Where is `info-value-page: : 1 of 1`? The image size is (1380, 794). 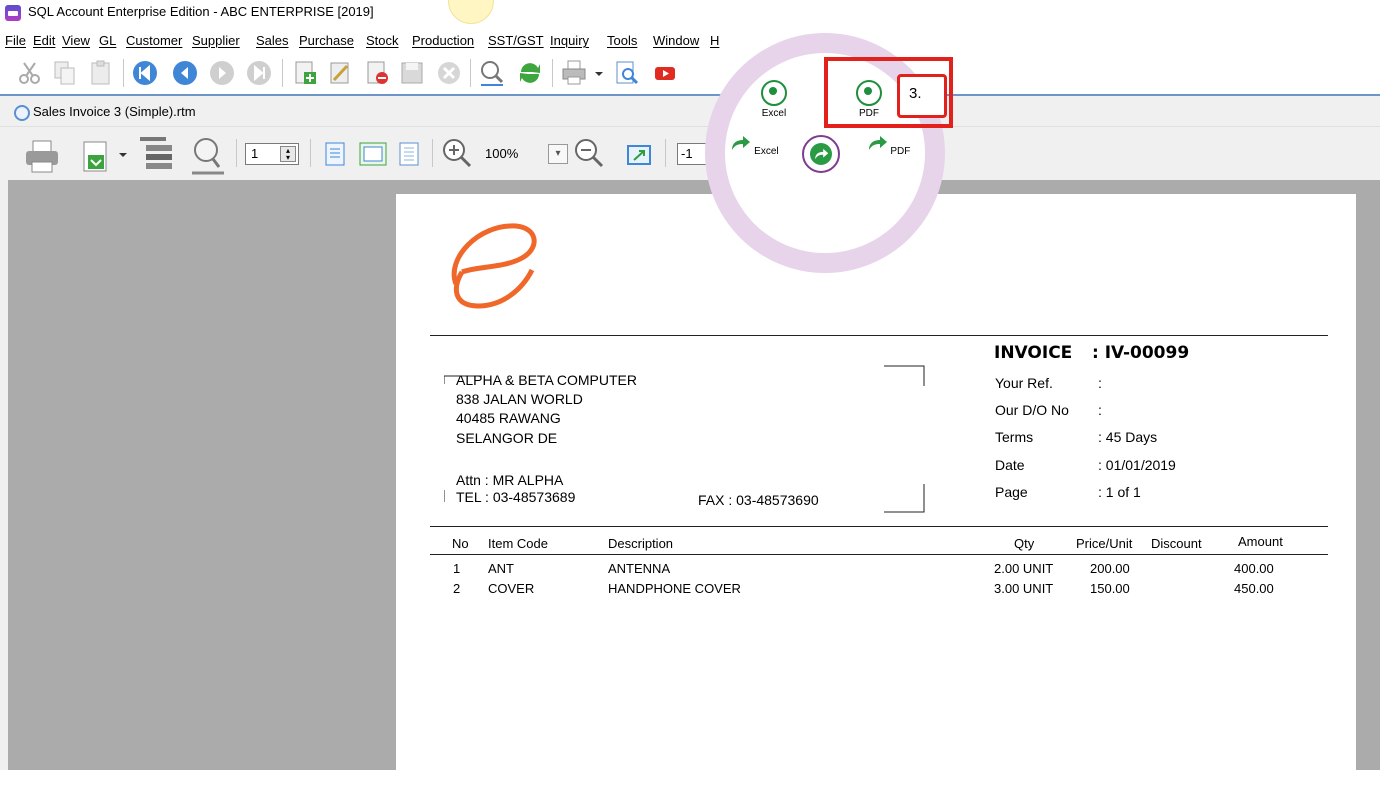
info-value-page: : 1 of 1 is located at coordinates (1119, 492).